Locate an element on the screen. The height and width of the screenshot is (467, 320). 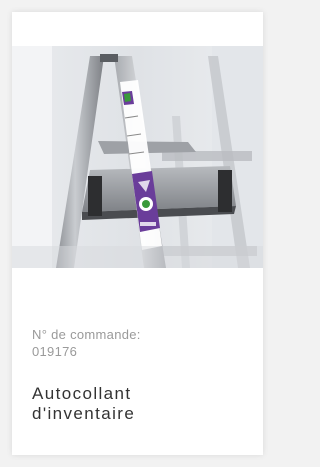
product-title: Autocollant d'inventaire is located at coordinates (132, 404).